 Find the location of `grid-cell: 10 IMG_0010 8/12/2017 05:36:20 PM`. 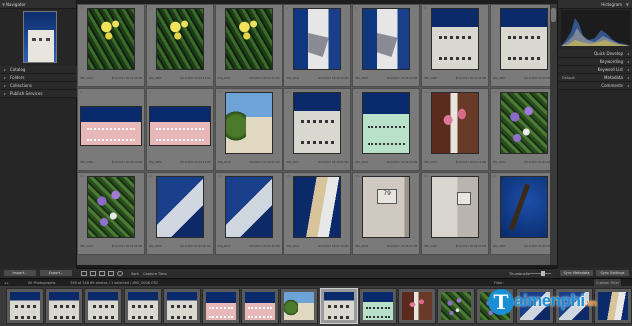

grid-cell: 10 IMG_0010 8/12/2017 05:36:20 PM is located at coordinates (248, 129).